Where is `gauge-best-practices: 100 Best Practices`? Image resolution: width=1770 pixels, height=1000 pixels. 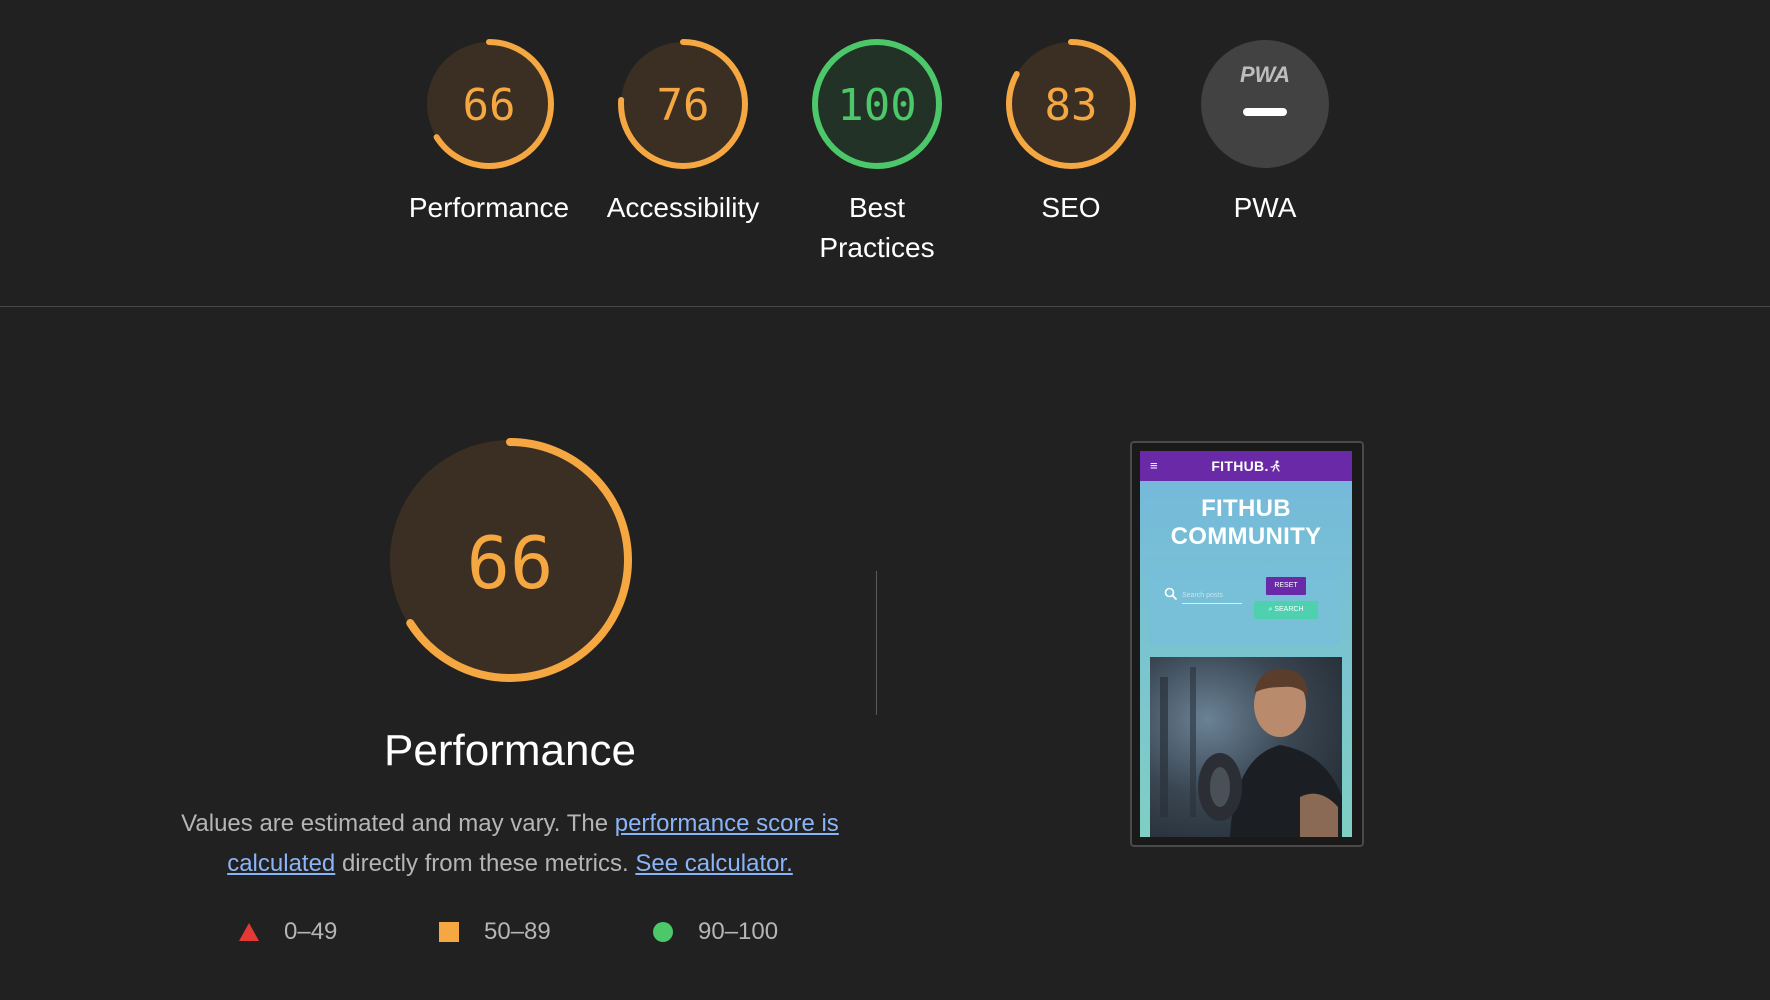 gauge-best-practices: 100 Best Practices is located at coordinates (877, 152).